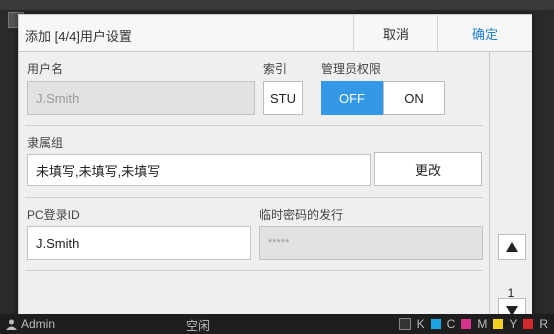 The width and height of the screenshot is (554, 334). What do you see at coordinates (277, 5) in the screenshot?
I see `background-header` at bounding box center [277, 5].